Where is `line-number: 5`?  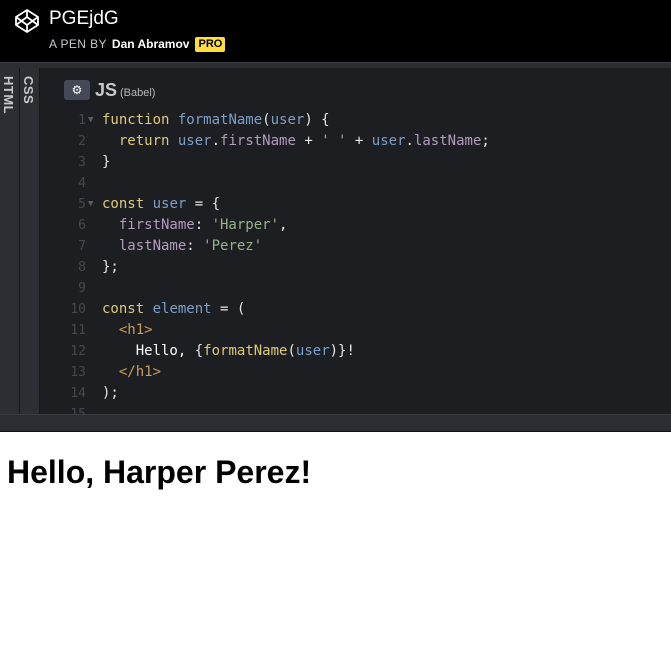
line-number: 5 is located at coordinates (82, 204).